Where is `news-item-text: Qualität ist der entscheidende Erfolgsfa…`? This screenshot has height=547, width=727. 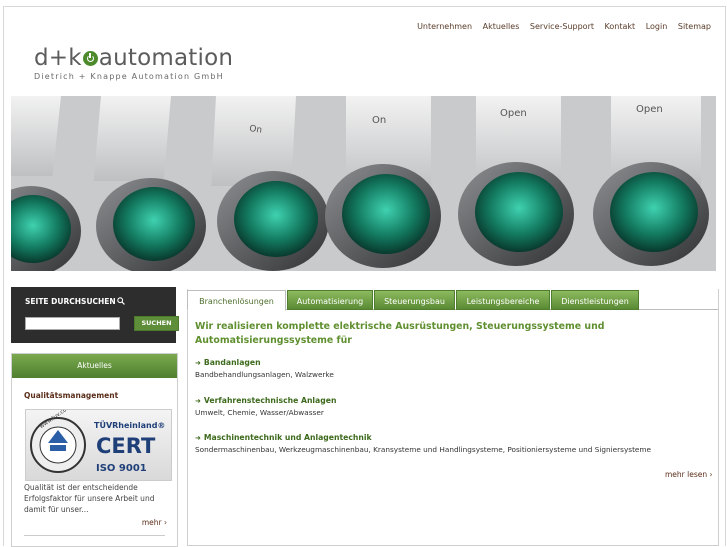
news-item-text: Qualität ist der entscheidende Erfolgsfa… is located at coordinates (89, 498).